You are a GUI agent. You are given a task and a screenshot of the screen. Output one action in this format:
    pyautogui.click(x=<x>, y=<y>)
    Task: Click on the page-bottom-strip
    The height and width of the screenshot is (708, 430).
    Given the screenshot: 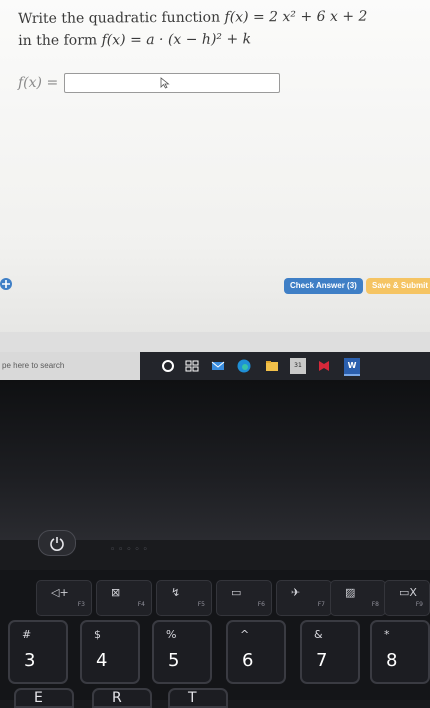 What is the action you would take?
    pyautogui.click(x=215, y=342)
    